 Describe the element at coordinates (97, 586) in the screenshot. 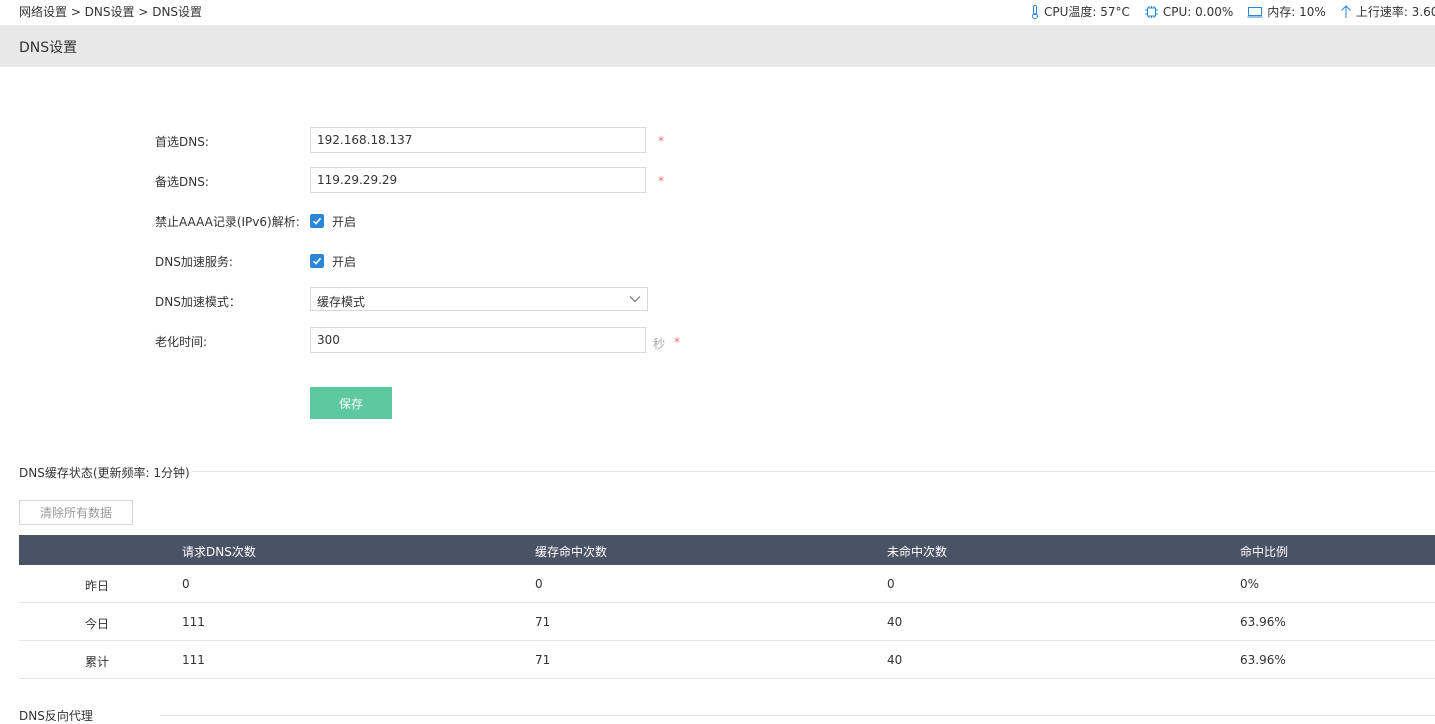

I see `table-cell: 昨日` at that location.